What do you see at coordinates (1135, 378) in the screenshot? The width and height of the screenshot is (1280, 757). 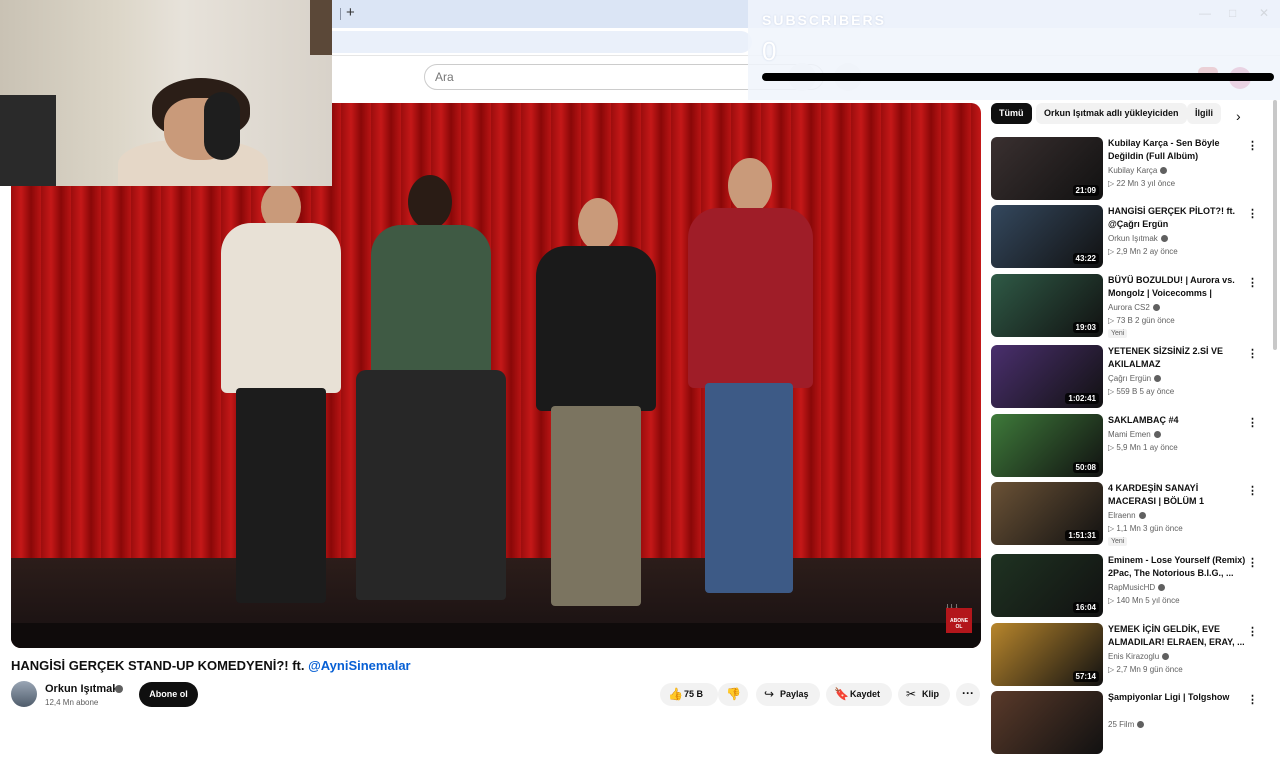 I see `recommendation-channel: Çağrı Ergün` at bounding box center [1135, 378].